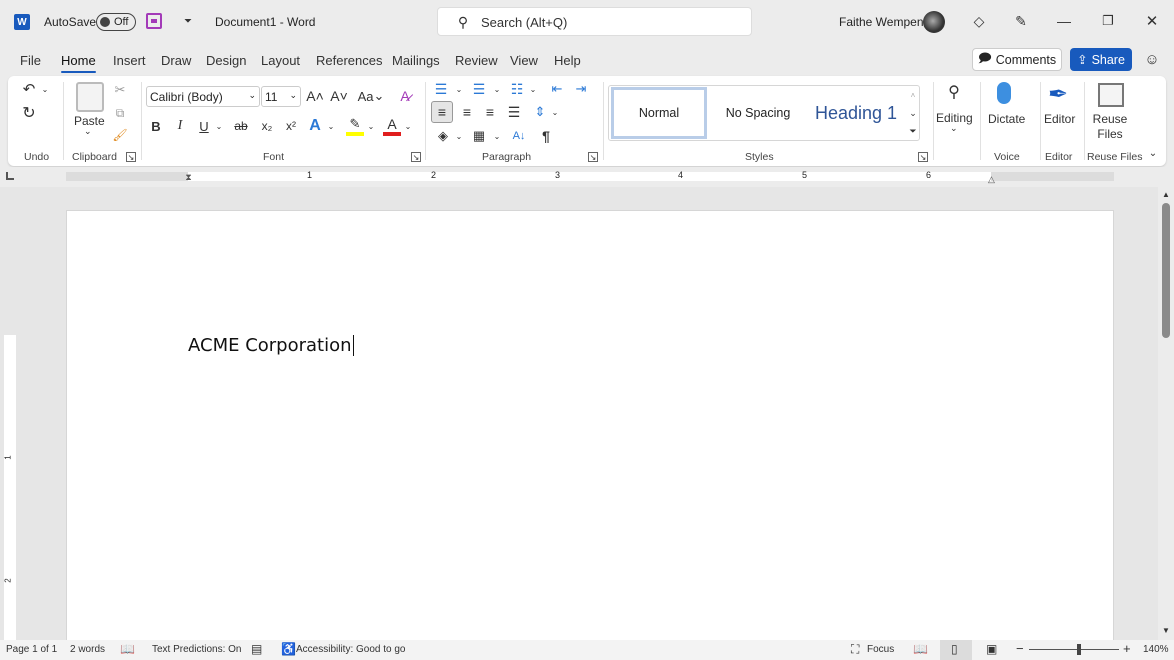  Describe the element at coordinates (490, 112) in the screenshot. I see `align-right-icon: ≡` at that location.